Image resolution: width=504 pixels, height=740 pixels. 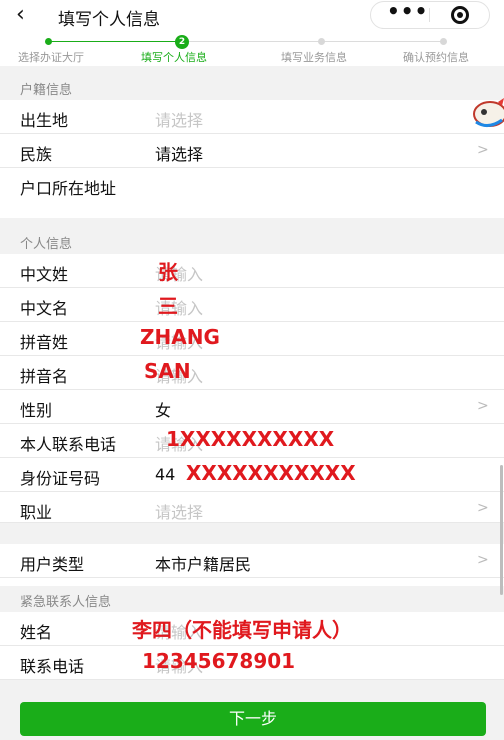 I want to click on cn-surname-label: 中文姓, so click(x=44, y=274).